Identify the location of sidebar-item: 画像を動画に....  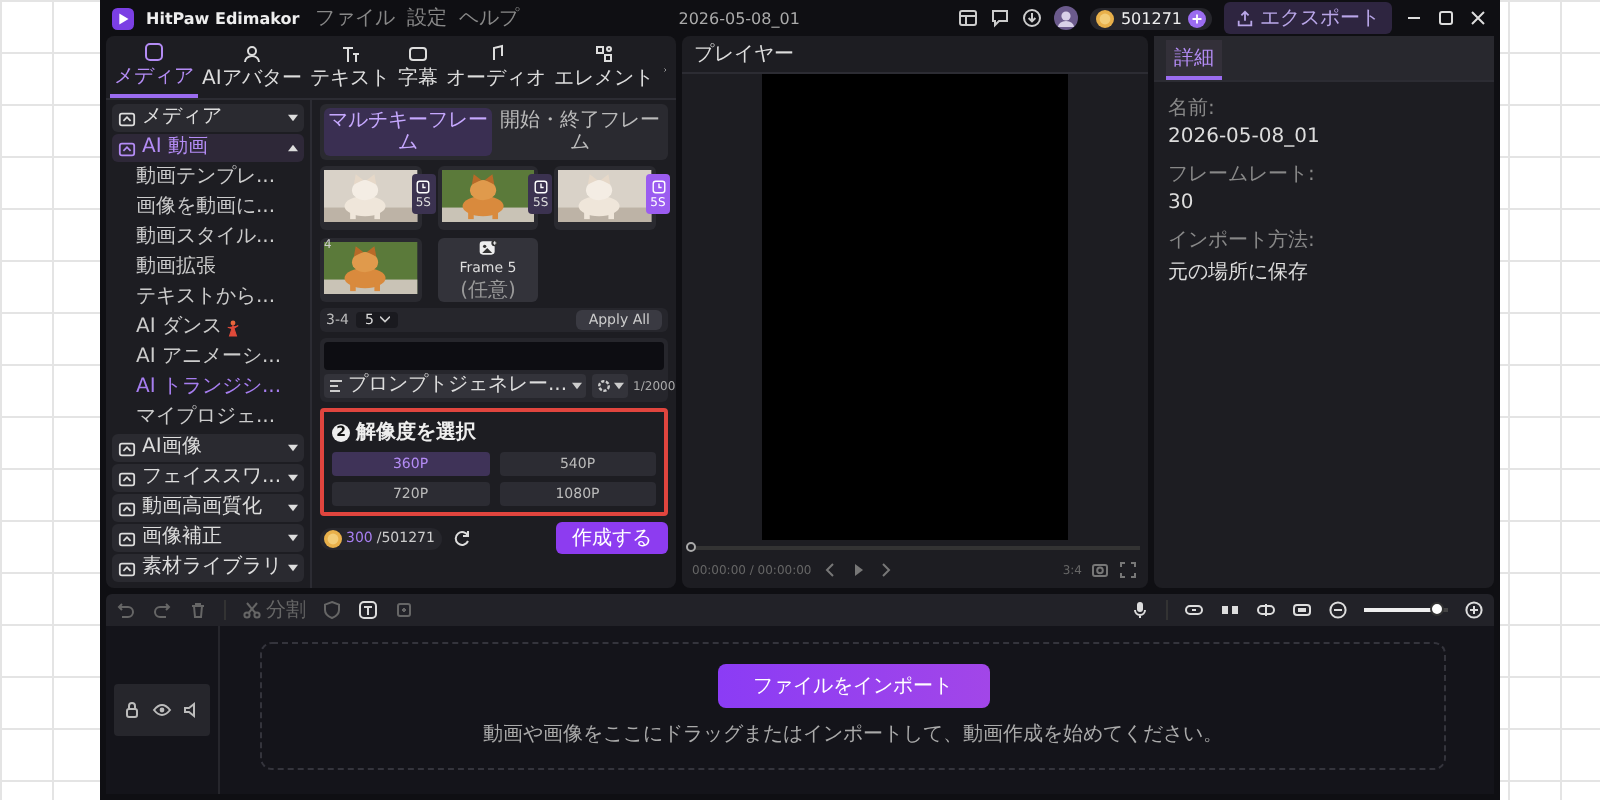
(208, 208).